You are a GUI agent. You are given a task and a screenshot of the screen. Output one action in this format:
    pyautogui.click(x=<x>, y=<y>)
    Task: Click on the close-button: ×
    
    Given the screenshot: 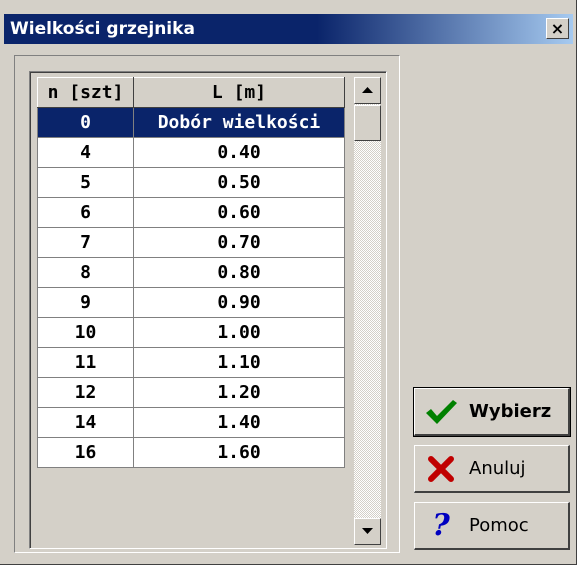 What is the action you would take?
    pyautogui.click(x=557, y=28)
    